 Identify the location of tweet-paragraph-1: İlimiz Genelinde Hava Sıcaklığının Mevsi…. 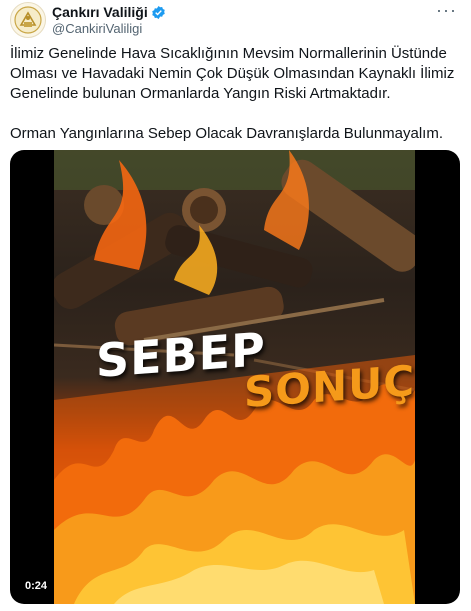
(232, 73).